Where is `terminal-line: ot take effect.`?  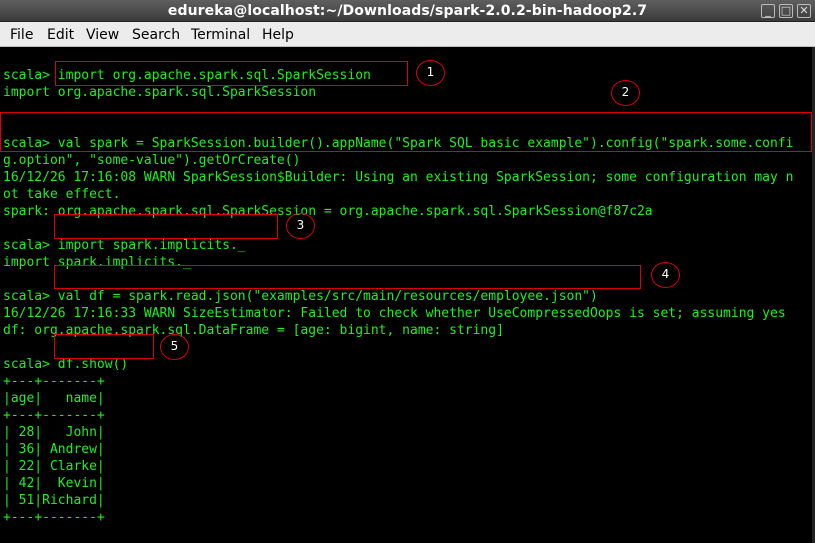
terminal-line: ot take effect. is located at coordinates (62, 194).